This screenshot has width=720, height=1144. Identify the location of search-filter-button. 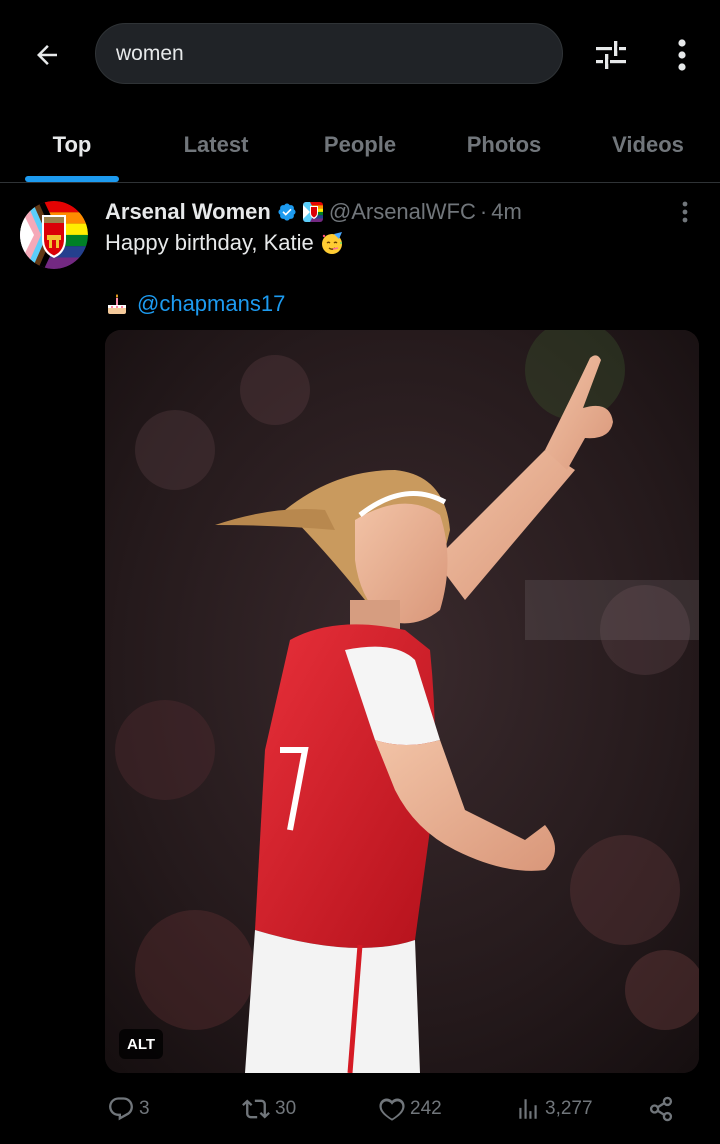
(611, 55).